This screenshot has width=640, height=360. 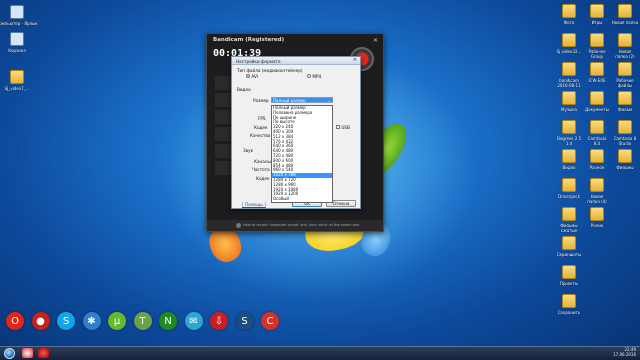 I want to click on clock-date: 17.06.2016, so click(x=624, y=354).